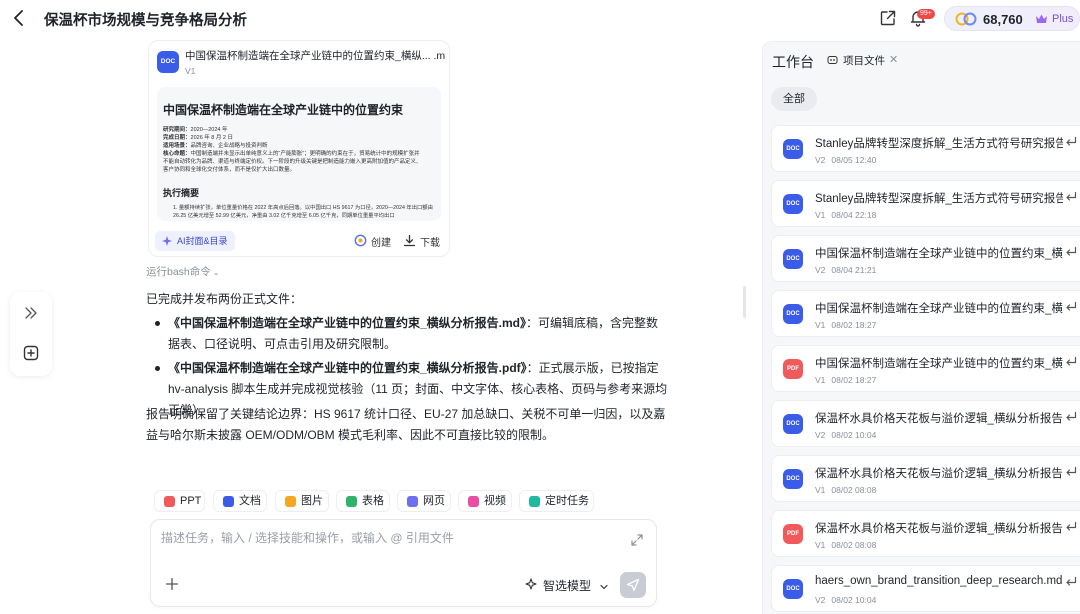  I want to click on tab-project-files: 项目文件, so click(856, 60).